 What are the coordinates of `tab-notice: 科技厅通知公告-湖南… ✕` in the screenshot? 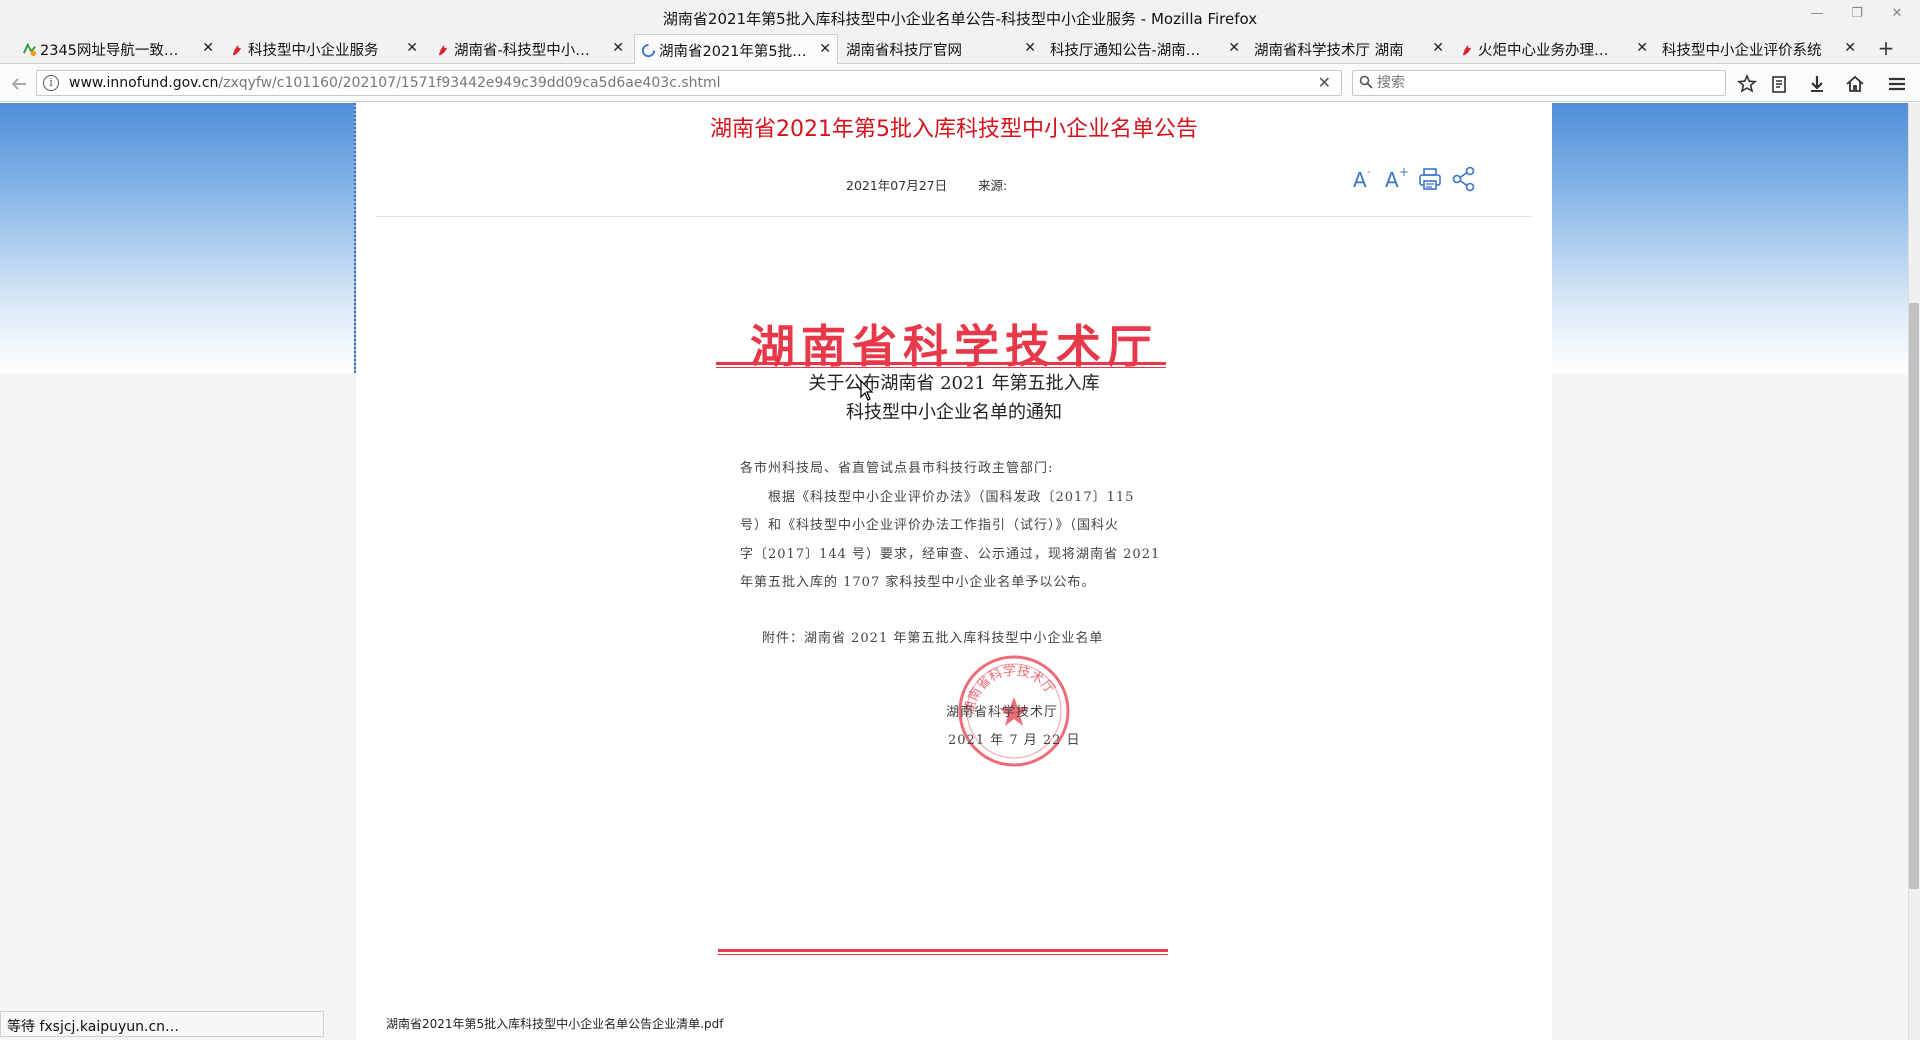 It's located at (1146, 49).